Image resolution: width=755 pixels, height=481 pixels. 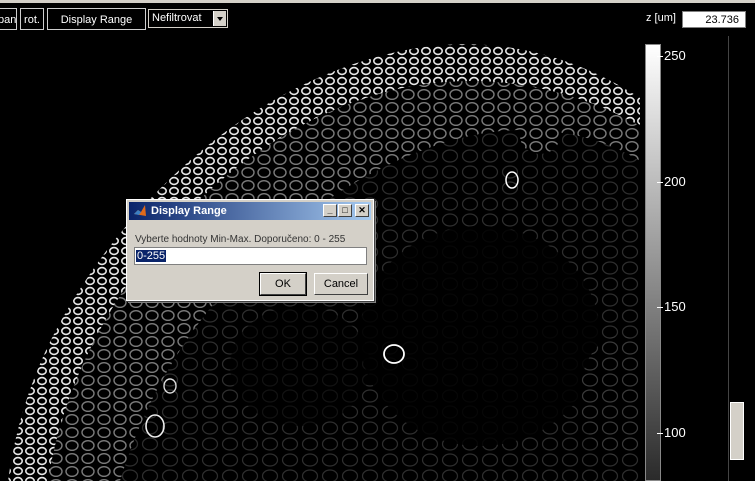 I want to click on pan-button: pan, so click(x=8, y=19).